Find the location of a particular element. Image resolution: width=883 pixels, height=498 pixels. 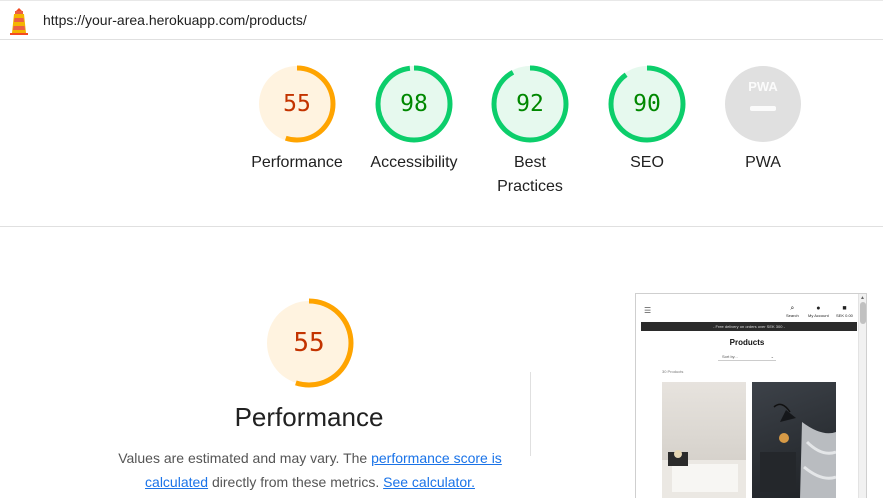

top-border is located at coordinates (441, 0).